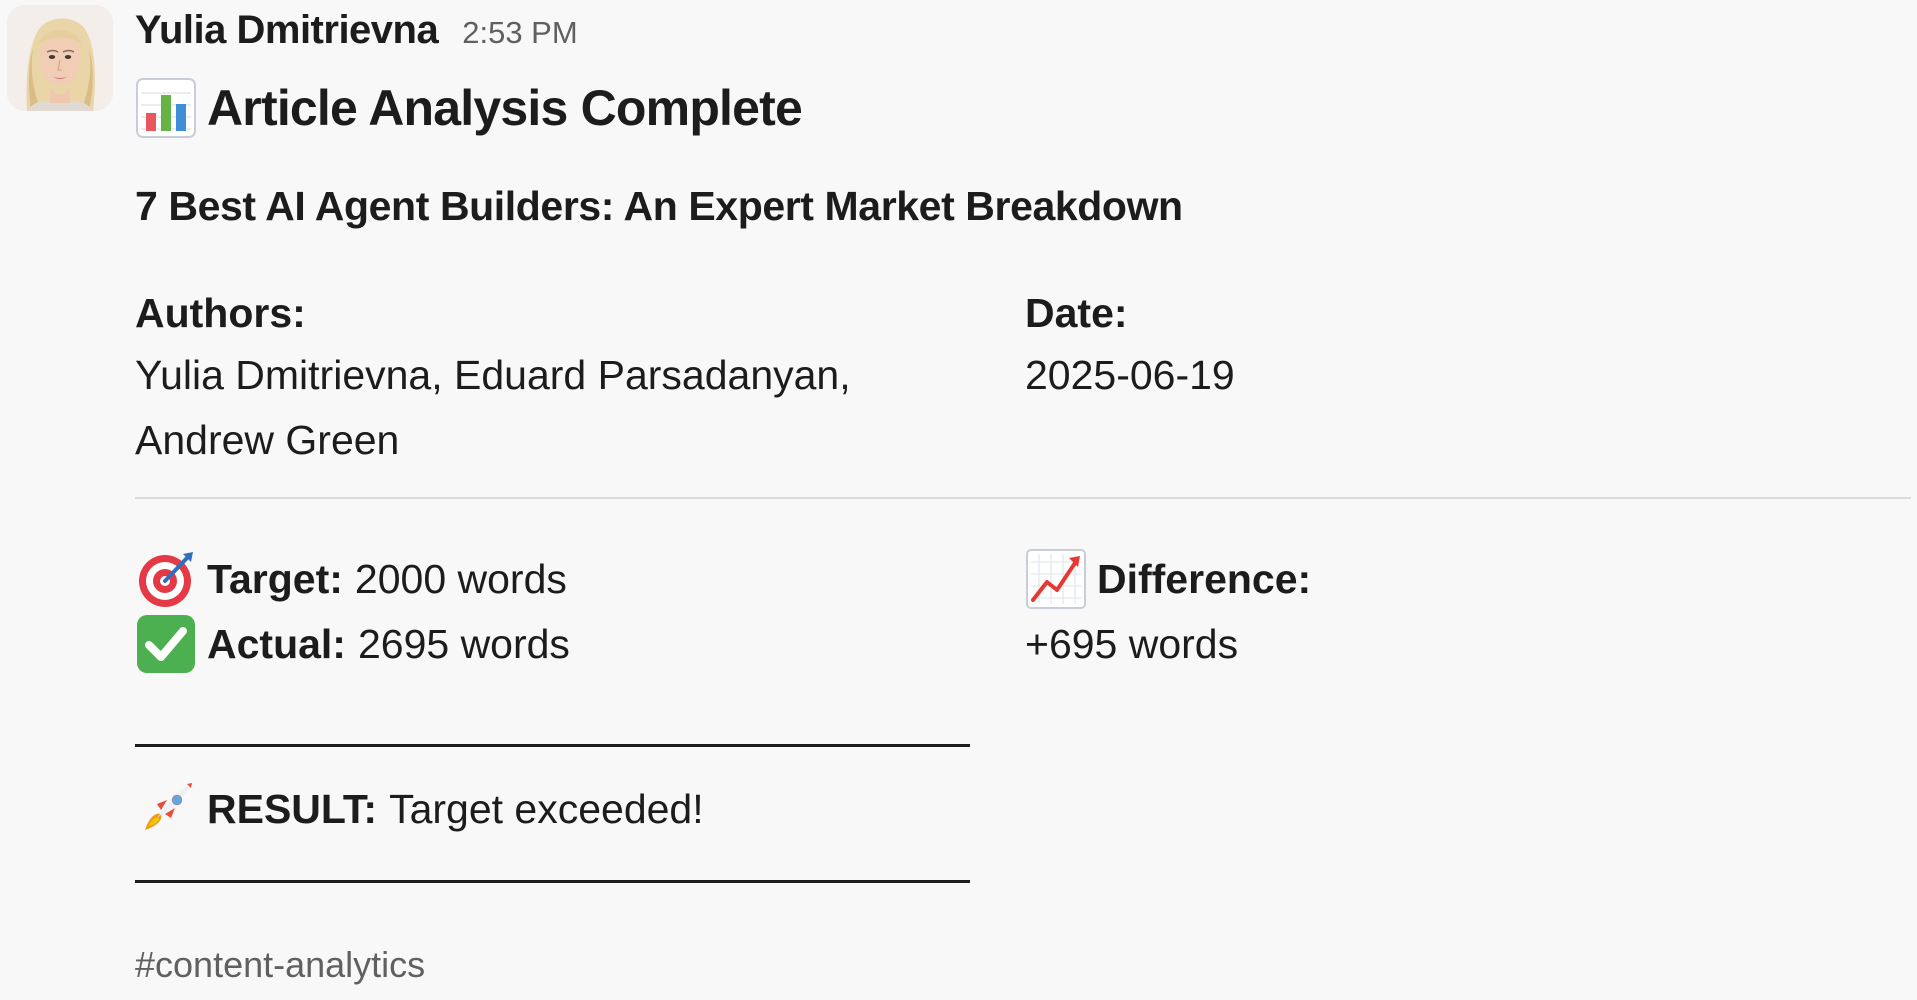  What do you see at coordinates (351, 579) in the screenshot?
I see `target-stat: Target: 2000 words` at bounding box center [351, 579].